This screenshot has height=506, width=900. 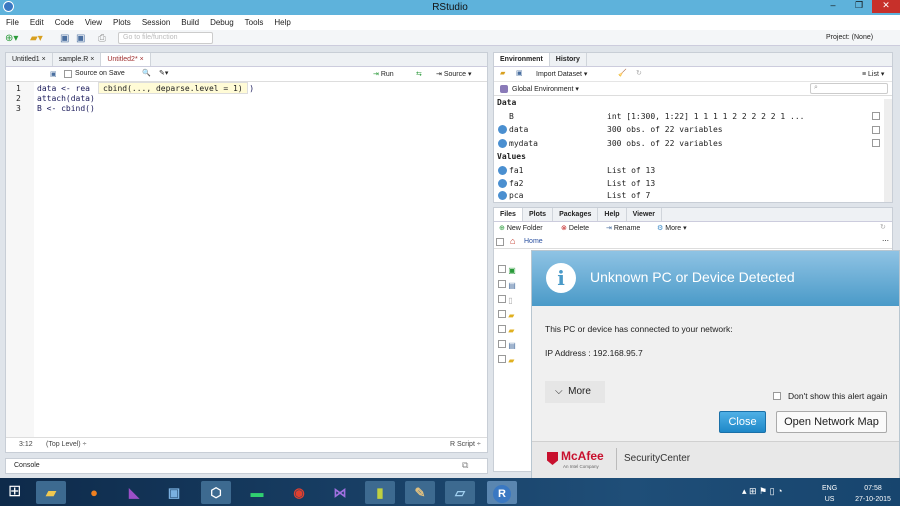 I want to click on tab-files: Files, so click(x=508, y=214).